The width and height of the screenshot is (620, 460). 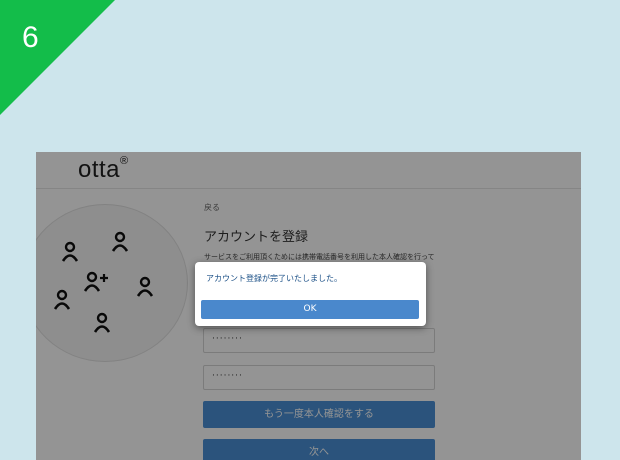 What do you see at coordinates (57, 57) in the screenshot?
I see `step-corner-badge` at bounding box center [57, 57].